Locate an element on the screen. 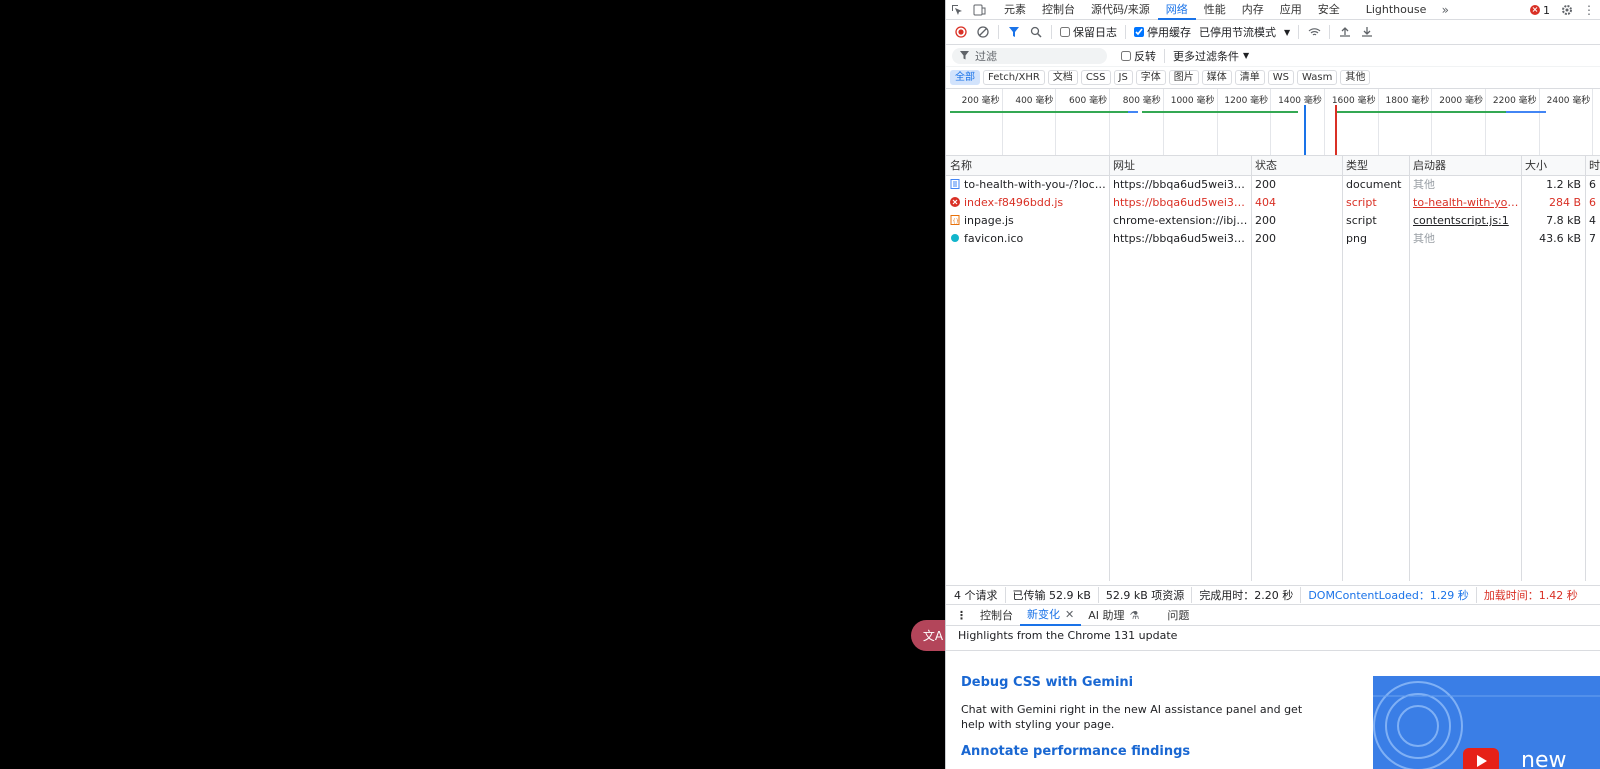  clear-icon is located at coordinates (983, 32).